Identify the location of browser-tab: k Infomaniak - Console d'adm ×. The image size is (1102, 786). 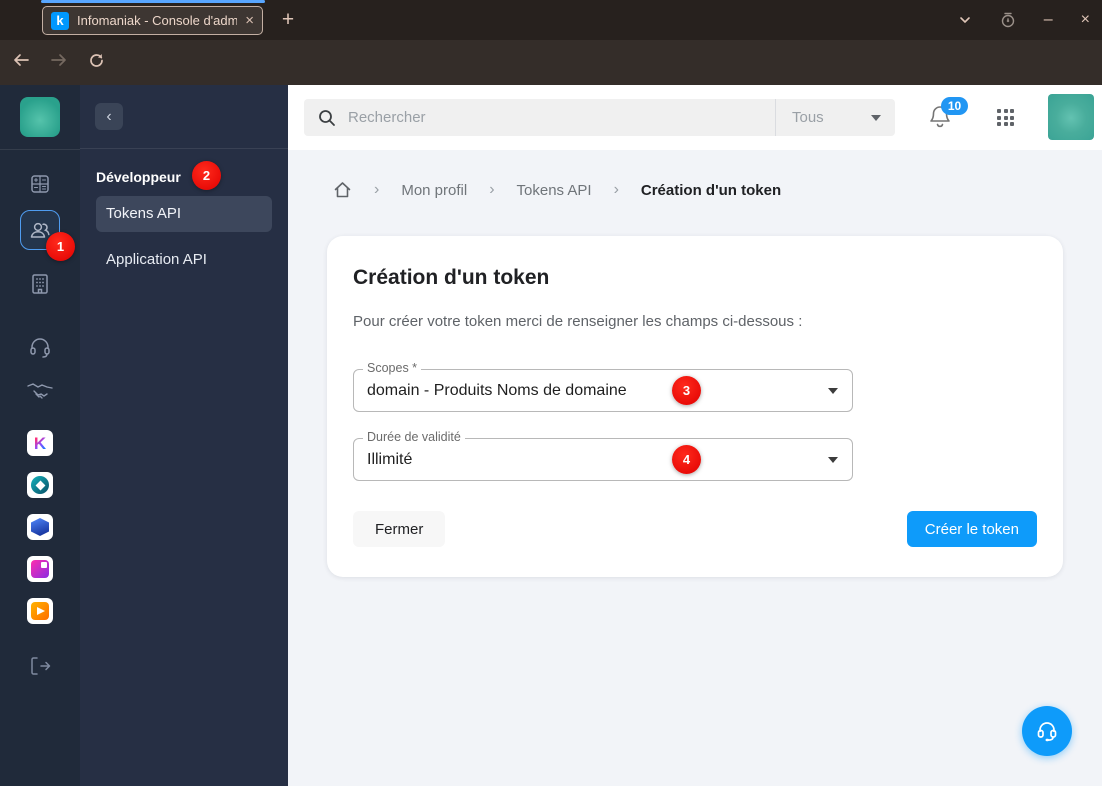
(152, 20).